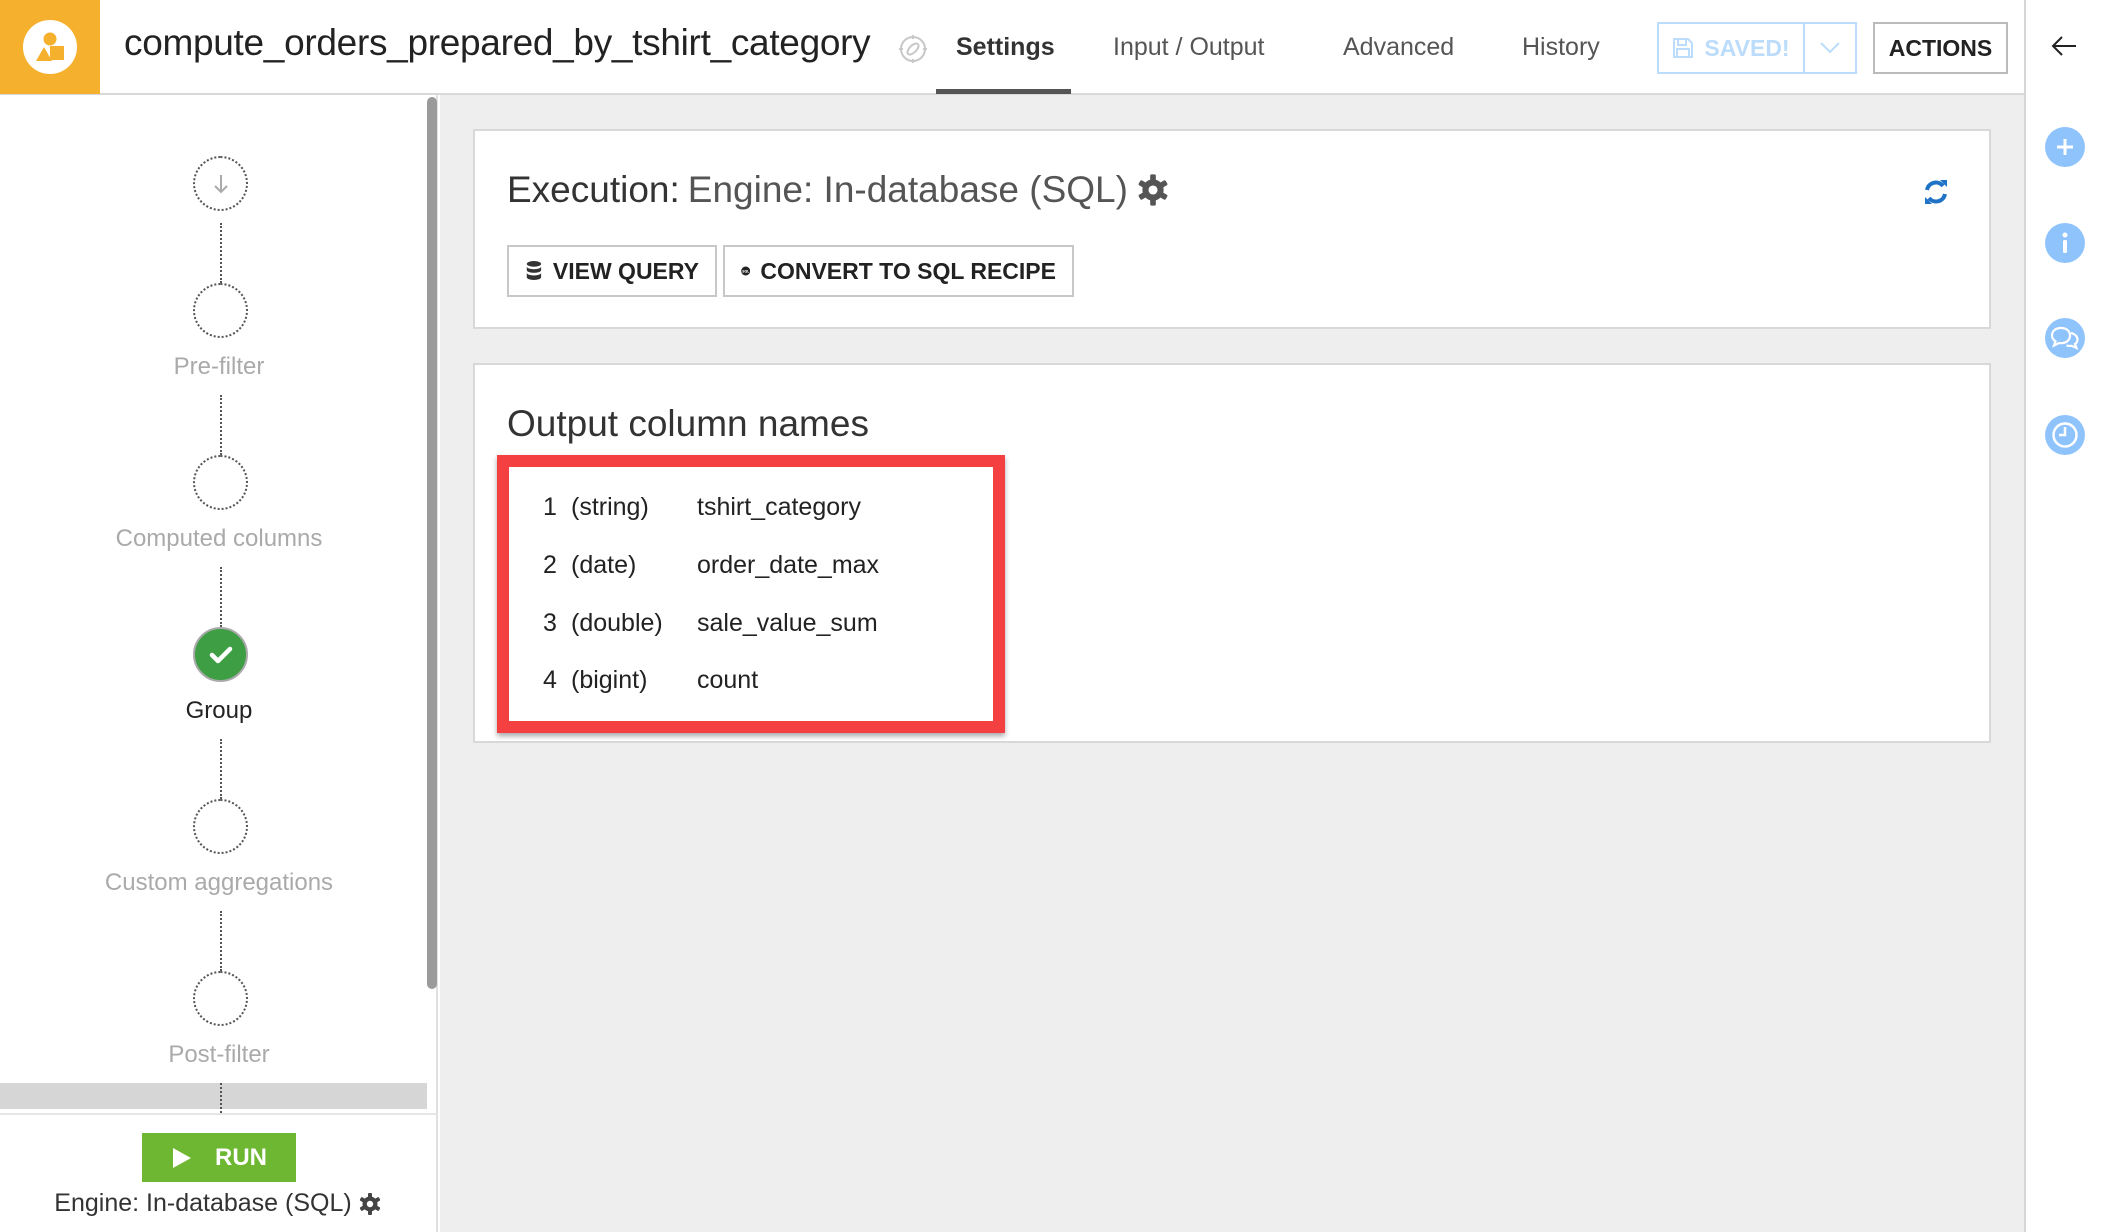  Describe the element at coordinates (908, 270) in the screenshot. I see `convert-label: CONVERT TO SQL RECIPE` at that location.